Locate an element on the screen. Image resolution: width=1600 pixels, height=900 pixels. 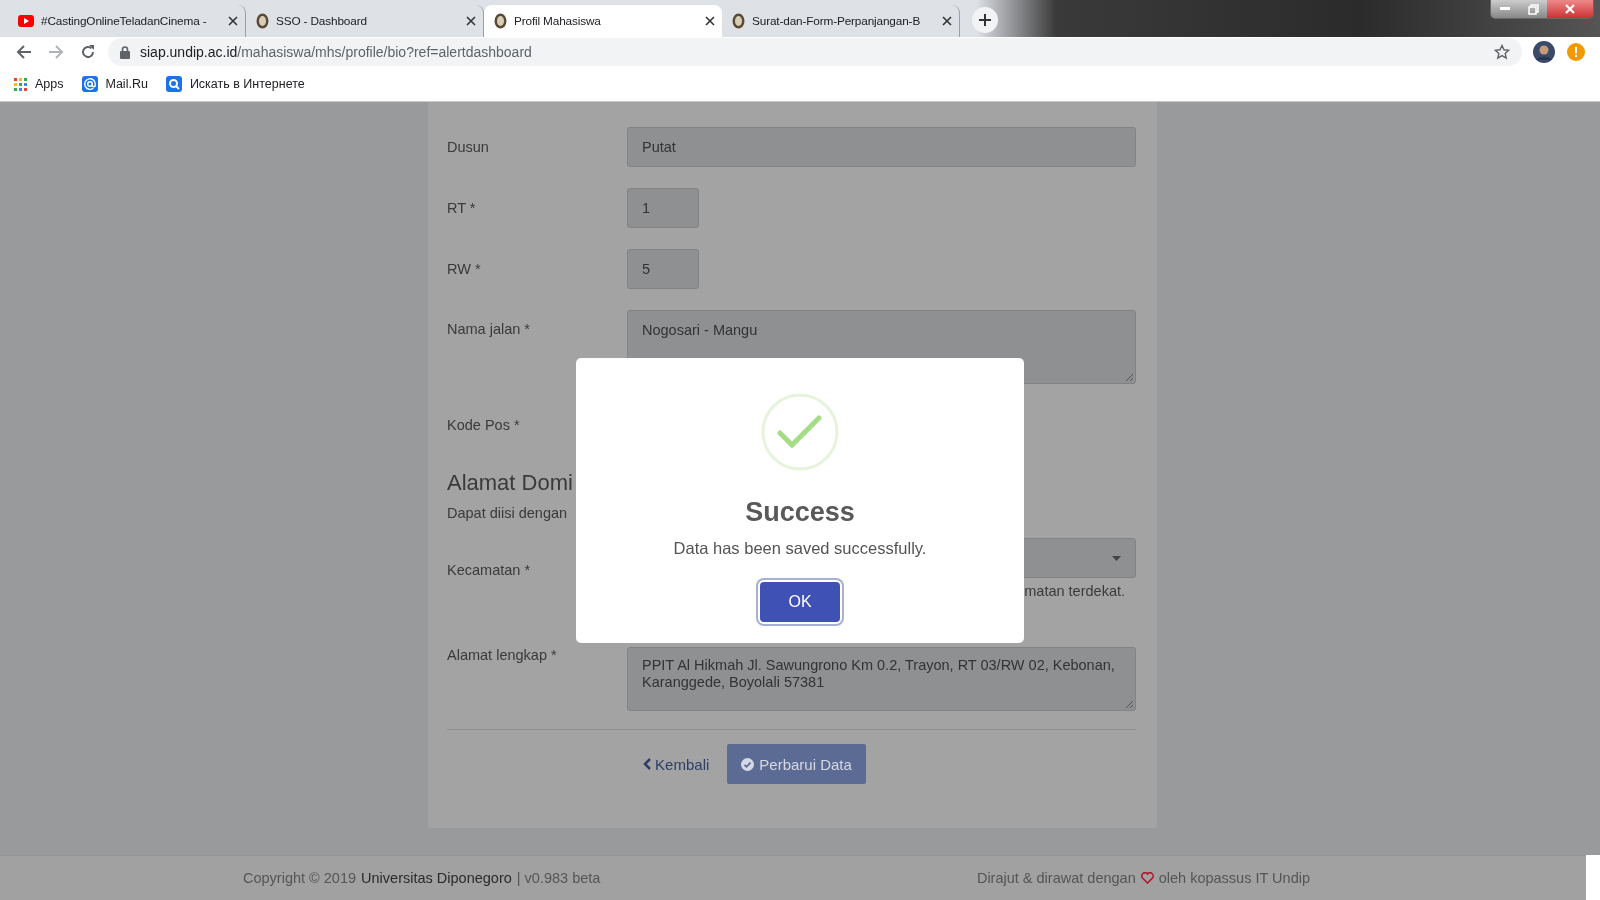
input-field: Putat is located at coordinates (881, 147).